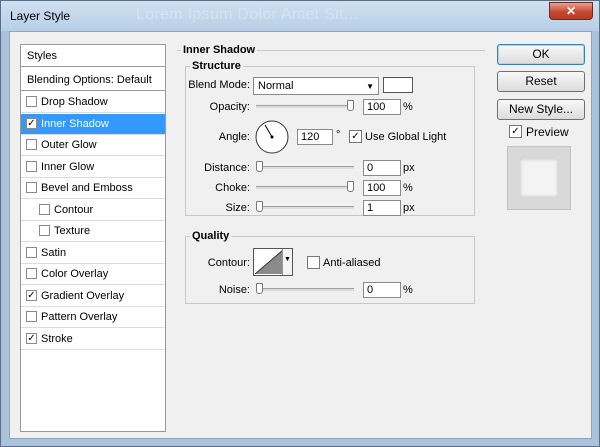 The image size is (600, 447). Describe the element at coordinates (338, 135) in the screenshot. I see `angle-unit: °` at that location.